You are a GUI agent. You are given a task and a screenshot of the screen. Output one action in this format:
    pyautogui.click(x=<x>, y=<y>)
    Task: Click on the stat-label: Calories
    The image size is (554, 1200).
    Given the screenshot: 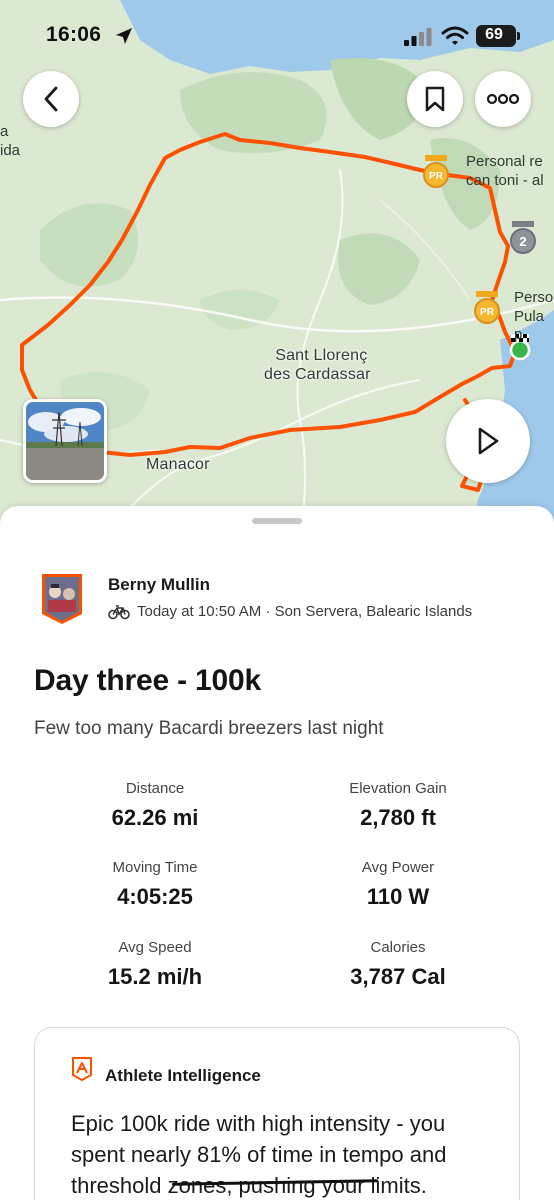 What is the action you would take?
    pyautogui.click(x=398, y=947)
    